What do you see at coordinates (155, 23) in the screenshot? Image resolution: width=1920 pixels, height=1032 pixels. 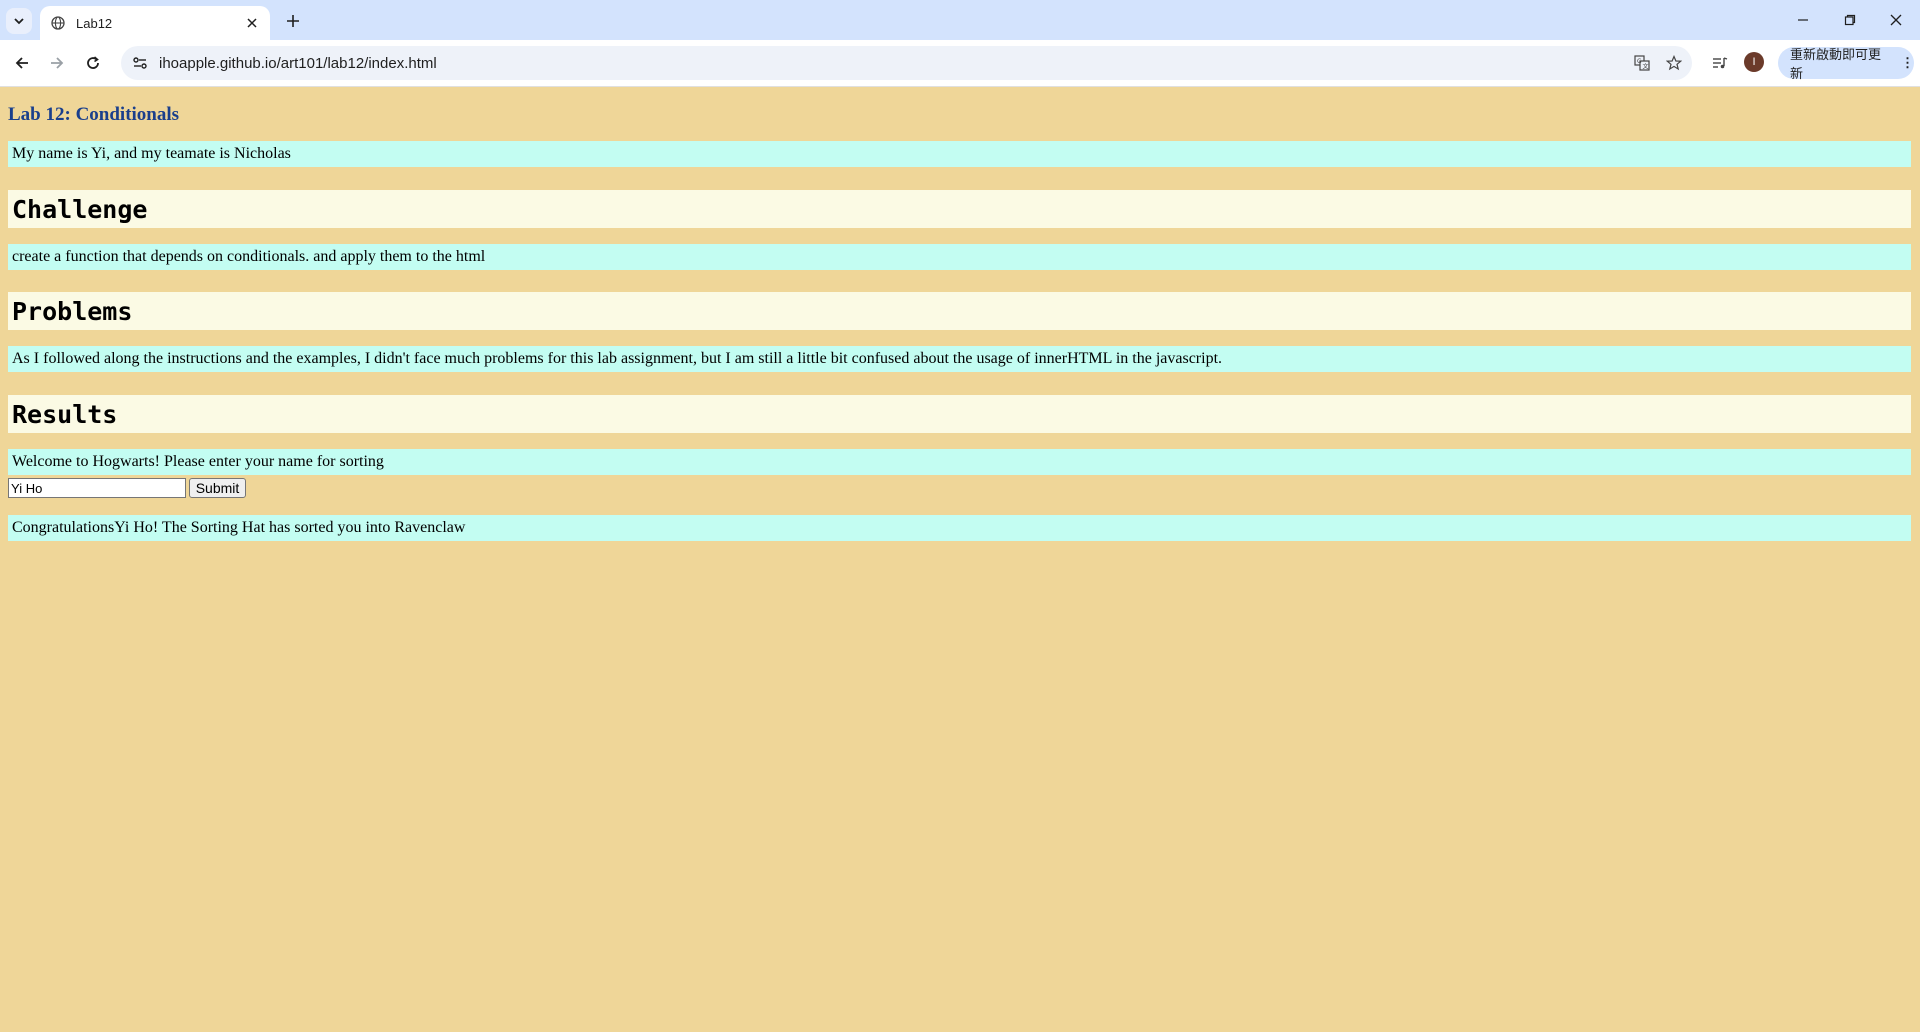 I see `browser-tab: Lab12` at bounding box center [155, 23].